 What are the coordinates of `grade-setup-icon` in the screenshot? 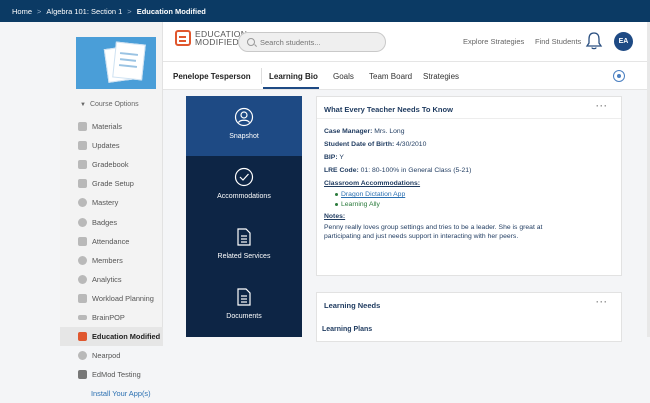 It's located at (82, 184).